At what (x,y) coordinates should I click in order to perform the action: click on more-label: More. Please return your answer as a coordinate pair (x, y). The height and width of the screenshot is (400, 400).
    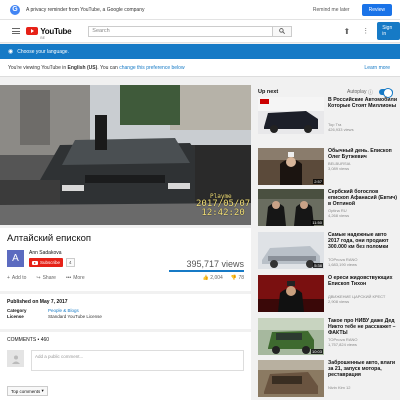
    Looking at the image, I should click on (79, 278).